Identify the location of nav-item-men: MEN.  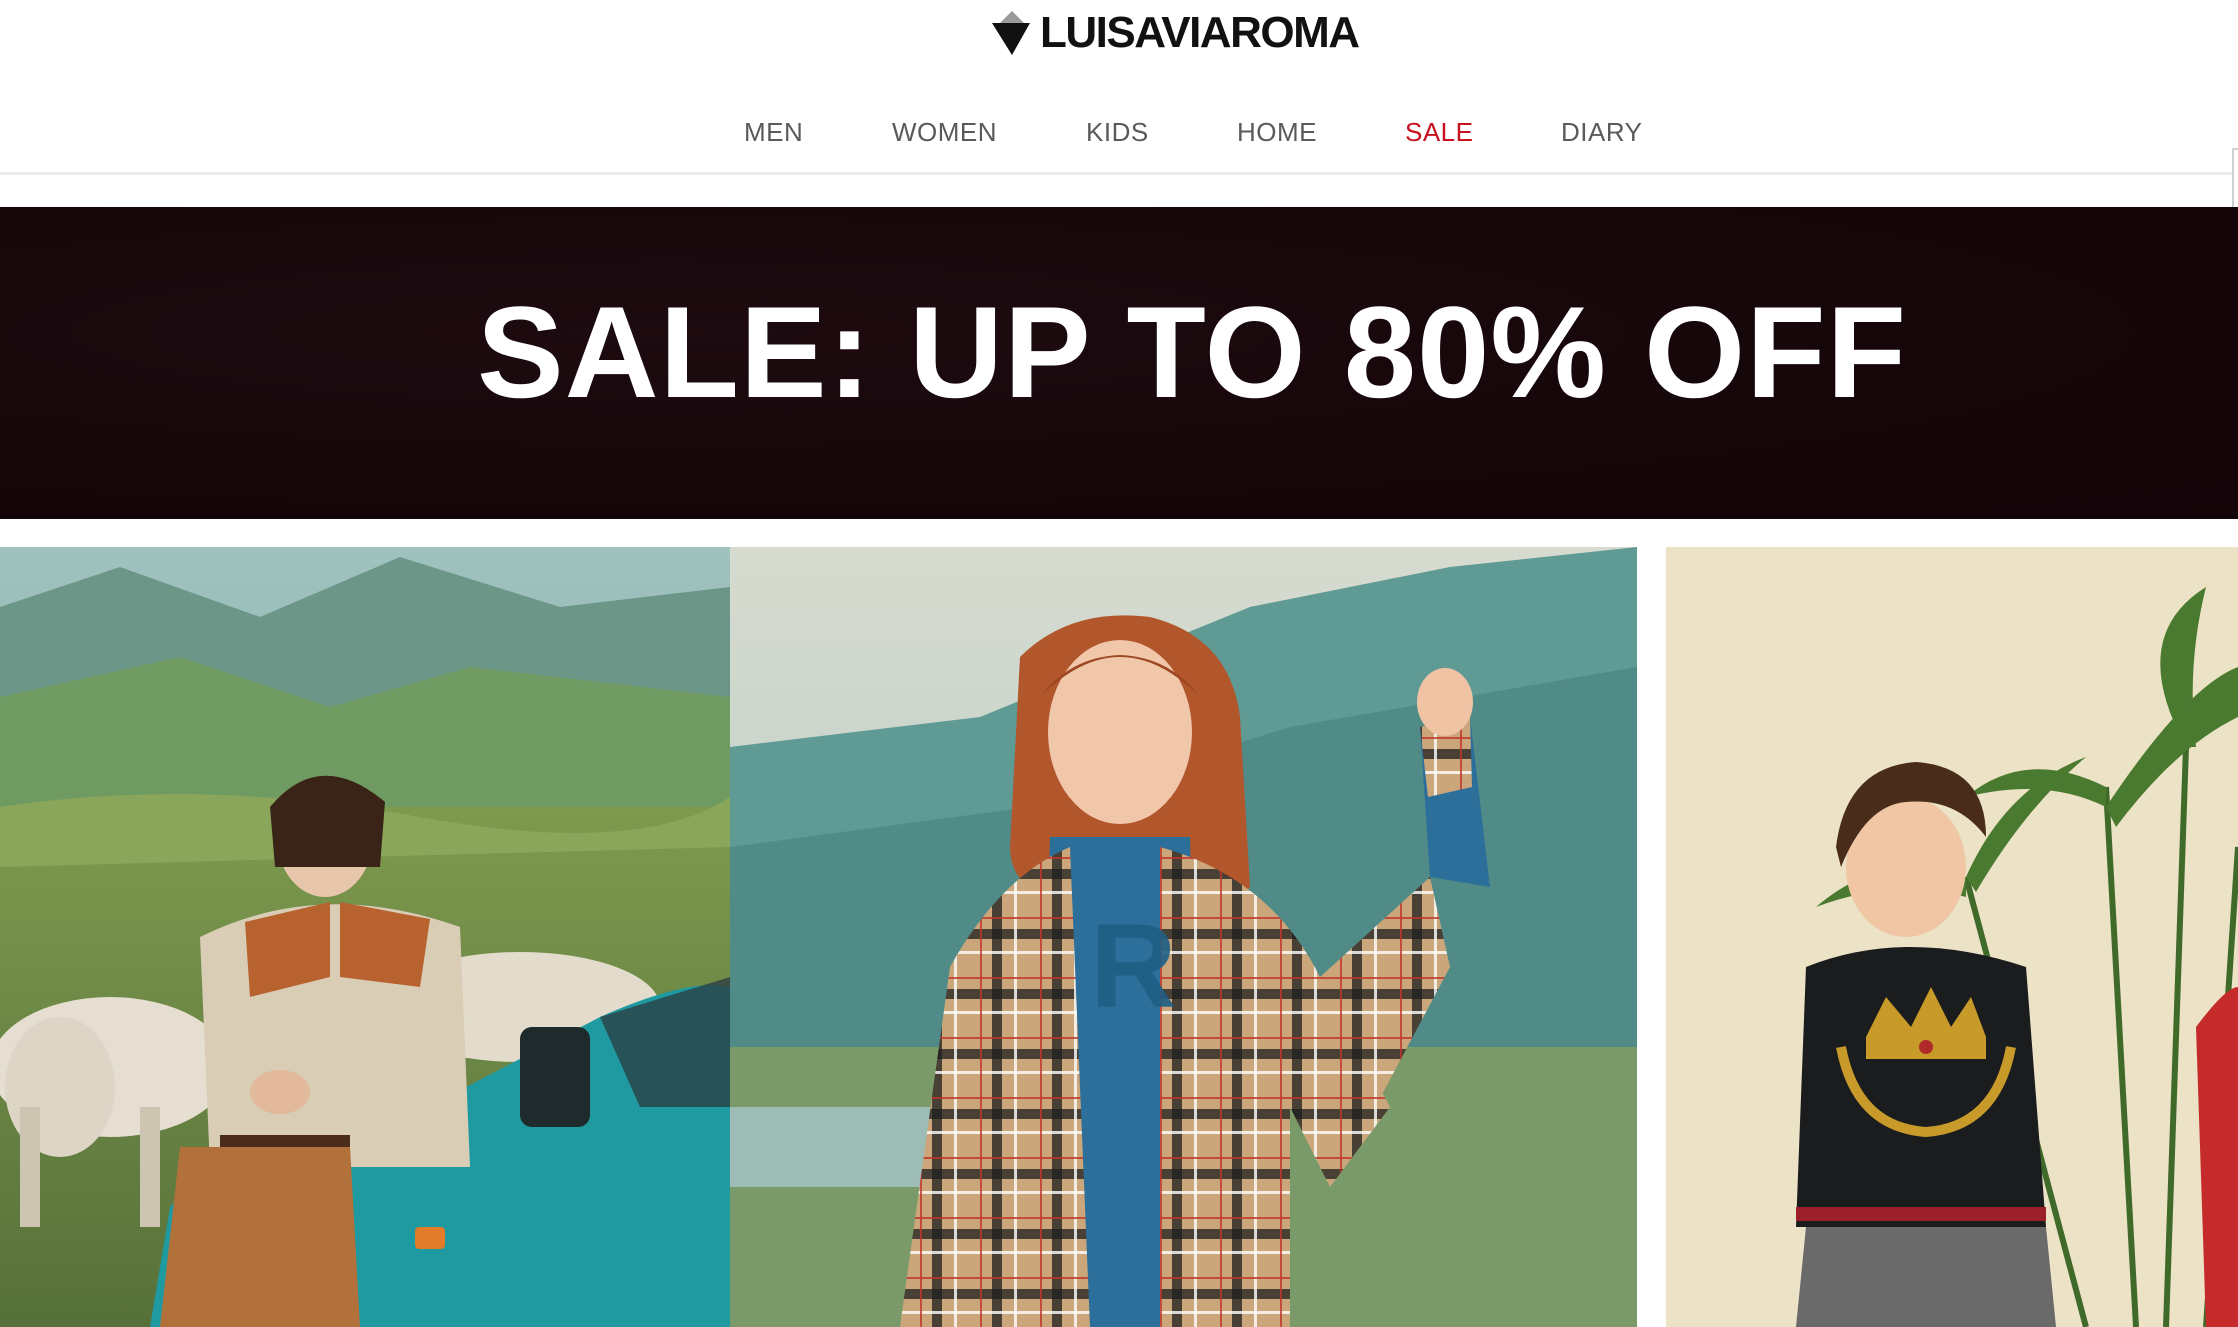
(773, 132).